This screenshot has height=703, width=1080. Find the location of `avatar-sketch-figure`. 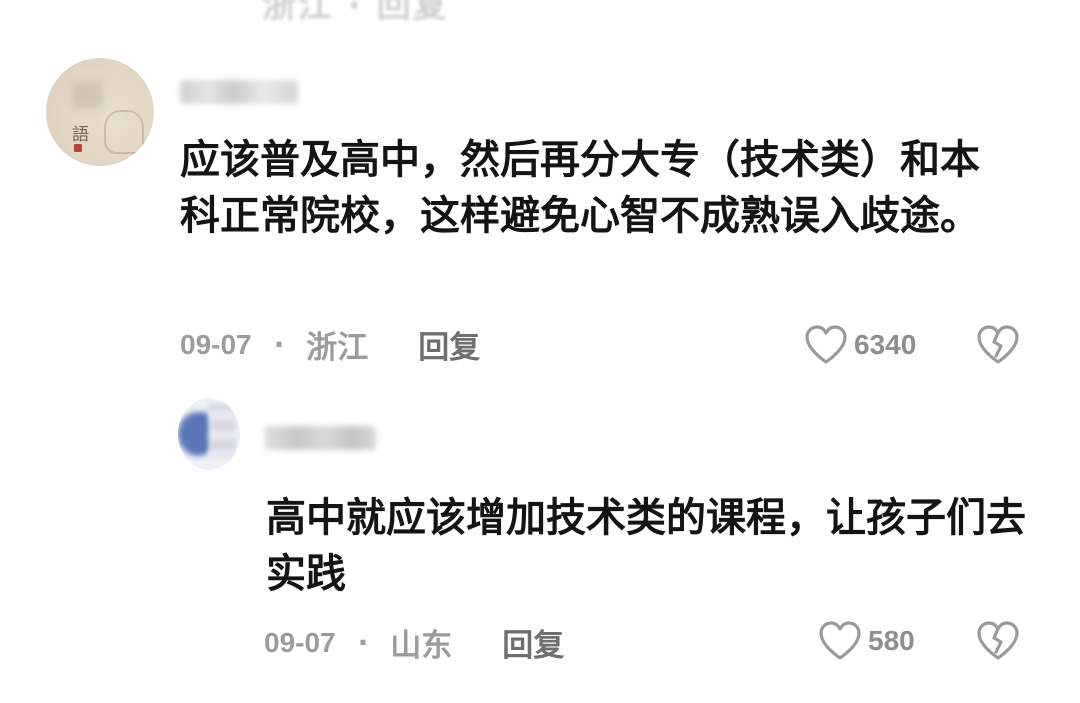

avatar-sketch-figure is located at coordinates (124, 132).